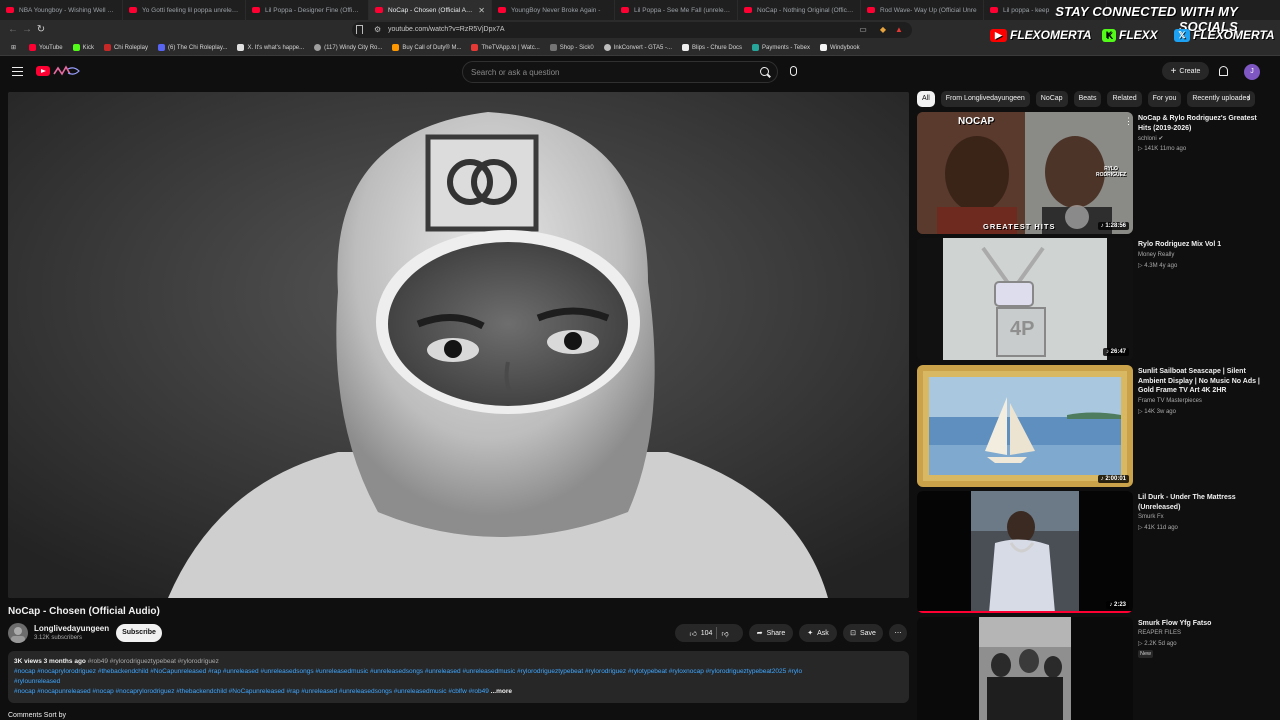  Describe the element at coordinates (502, 10) in the screenshot. I see `youtube-favicon-icon` at that location.